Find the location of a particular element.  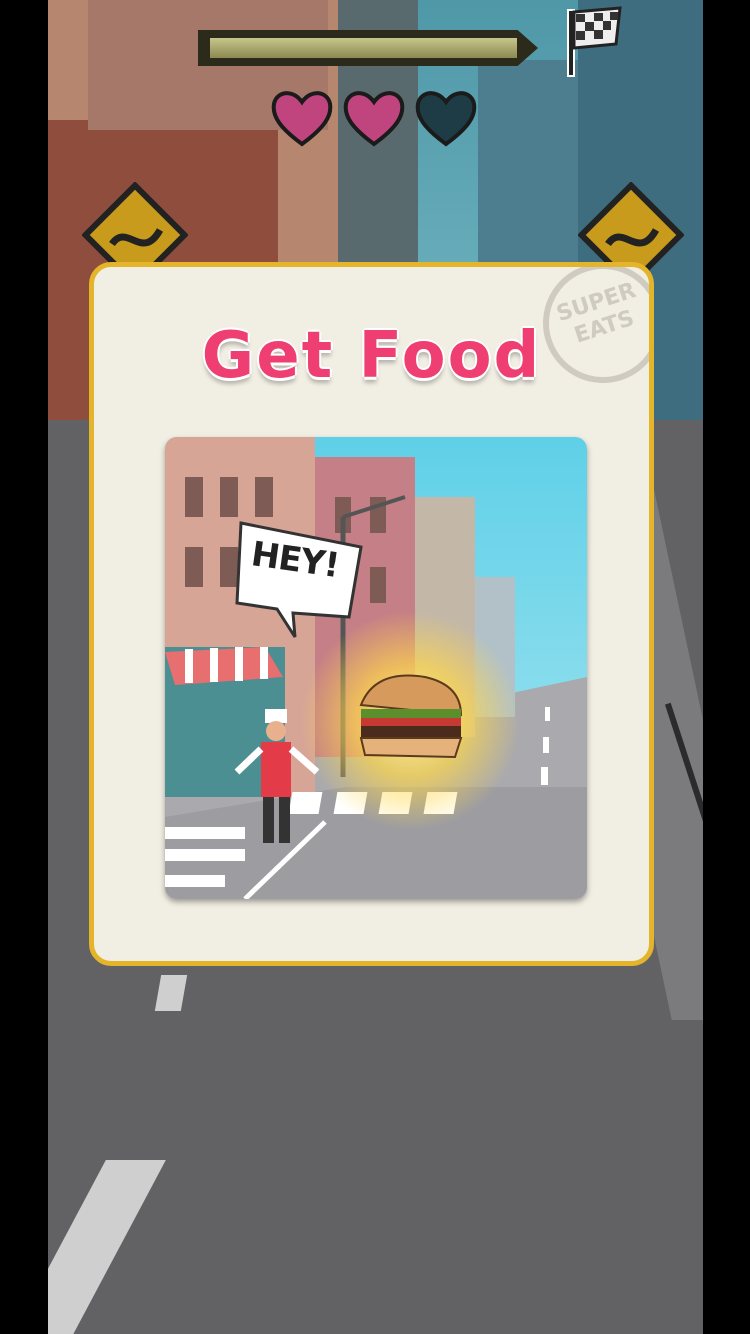

level-progress-bar is located at coordinates (376, 48).